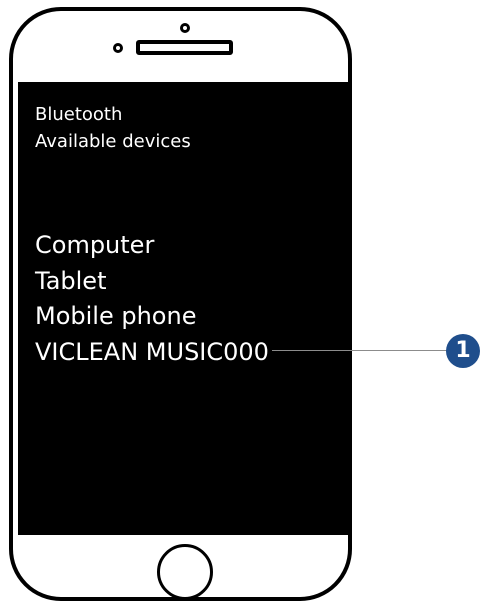 The height and width of the screenshot is (611, 487). What do you see at coordinates (360, 350) in the screenshot?
I see `callout-leader-line` at bounding box center [360, 350].